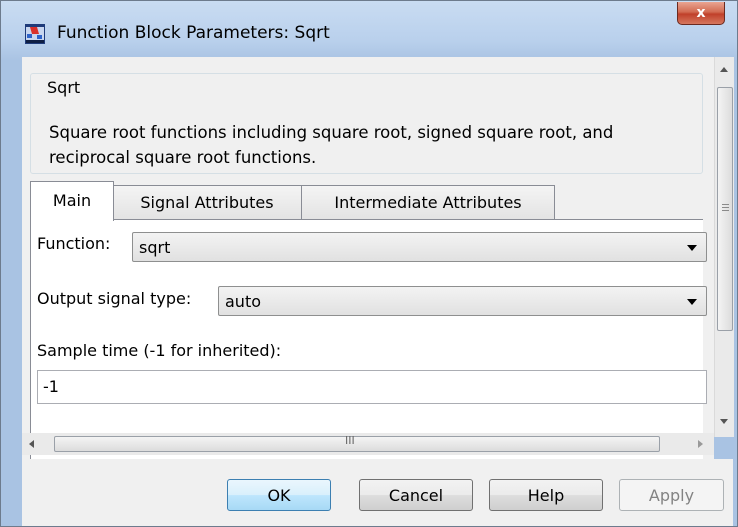 This screenshot has width=738, height=527. Describe the element at coordinates (724, 421) in the screenshot. I see `scroll-down-arrow-icon` at that location.